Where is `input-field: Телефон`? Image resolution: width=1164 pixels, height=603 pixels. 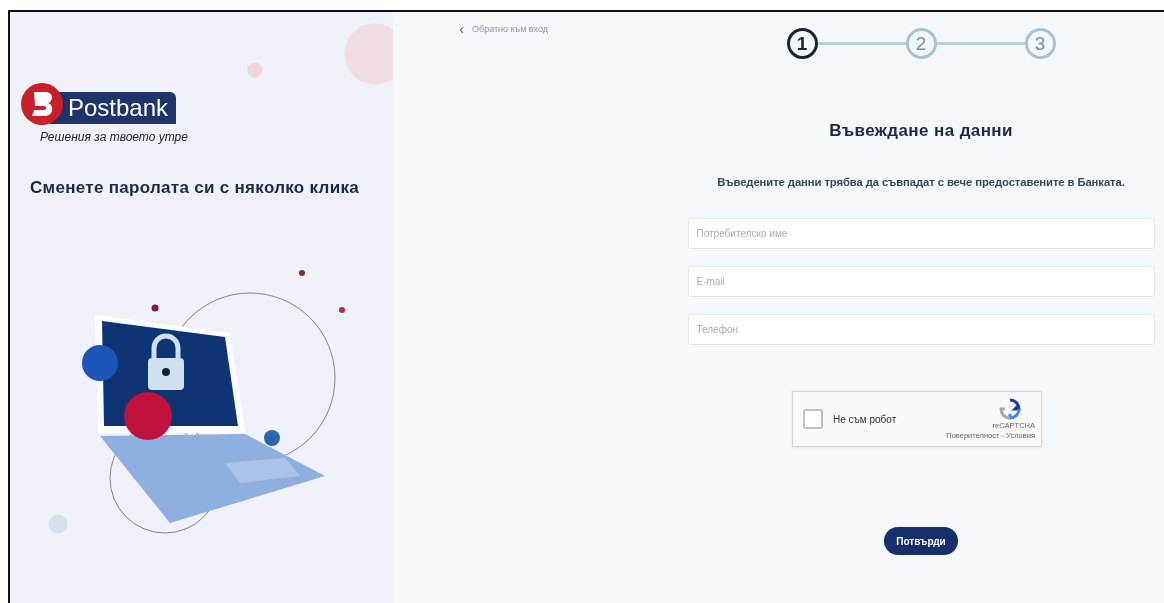
input-field: Телефон is located at coordinates (921, 329).